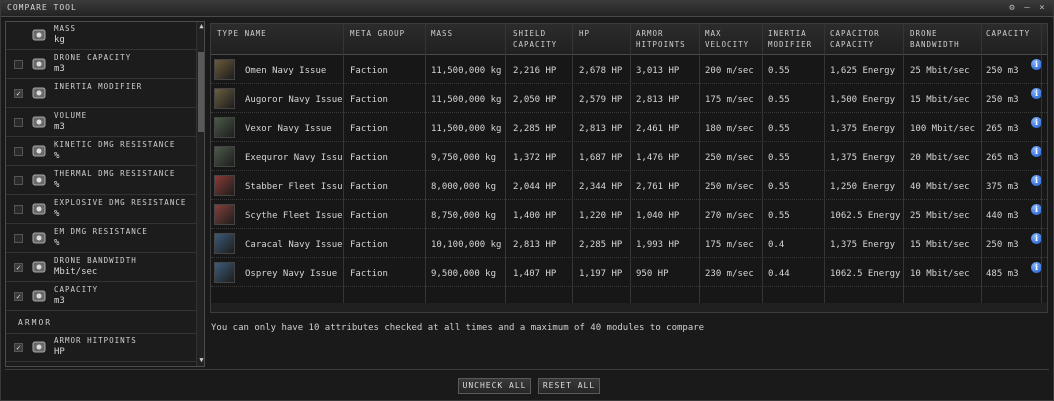 The height and width of the screenshot is (401, 1054). I want to click on cell-capacity: 265 m3, so click(1002, 158).